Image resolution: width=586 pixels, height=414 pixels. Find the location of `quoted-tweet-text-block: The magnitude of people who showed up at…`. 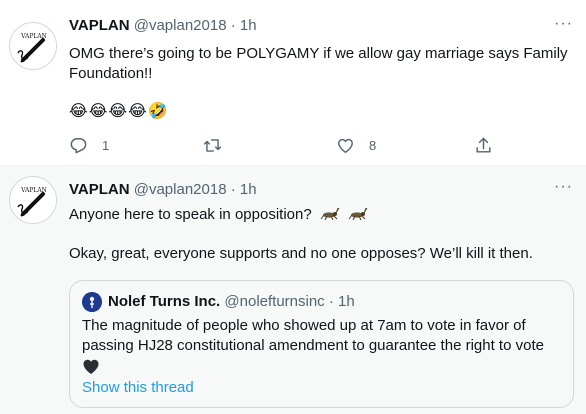

quoted-tweet-text-block: The magnitude of people who showed up at… is located at coordinates (322, 348).